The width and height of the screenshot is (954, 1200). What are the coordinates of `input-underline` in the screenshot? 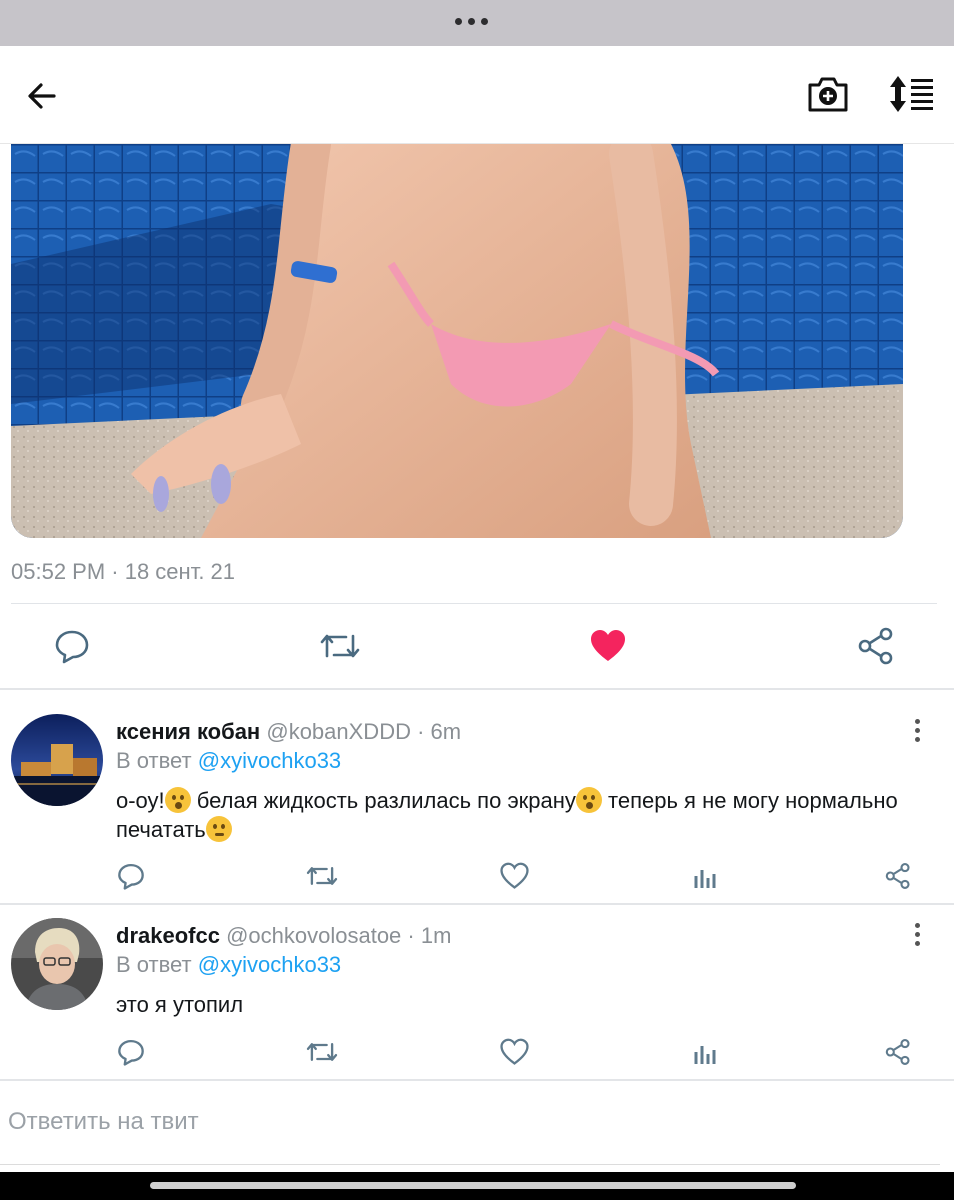 It's located at (470, 1164).